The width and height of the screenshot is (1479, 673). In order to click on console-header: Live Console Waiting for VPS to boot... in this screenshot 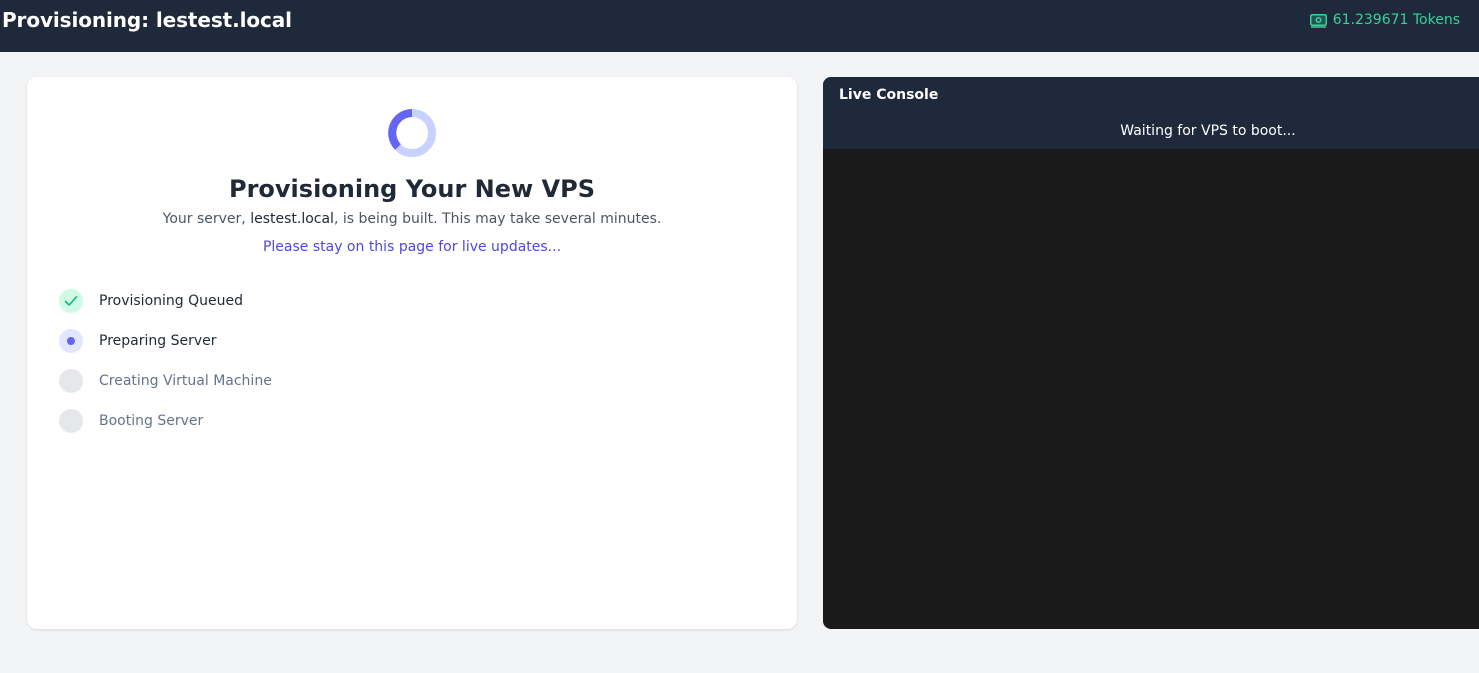, I will do `click(1151, 113)`.